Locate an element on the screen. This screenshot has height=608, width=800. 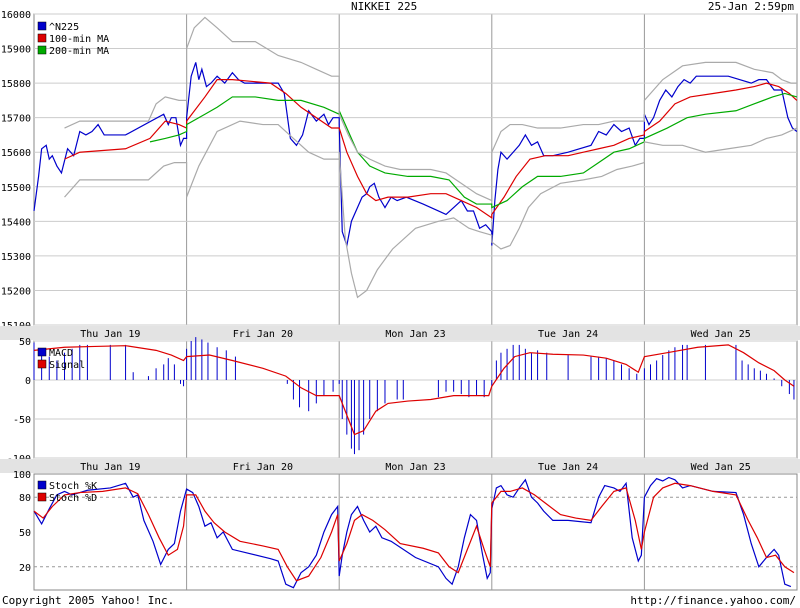
legend-label: Stoch %D is located at coordinates (73, 498).